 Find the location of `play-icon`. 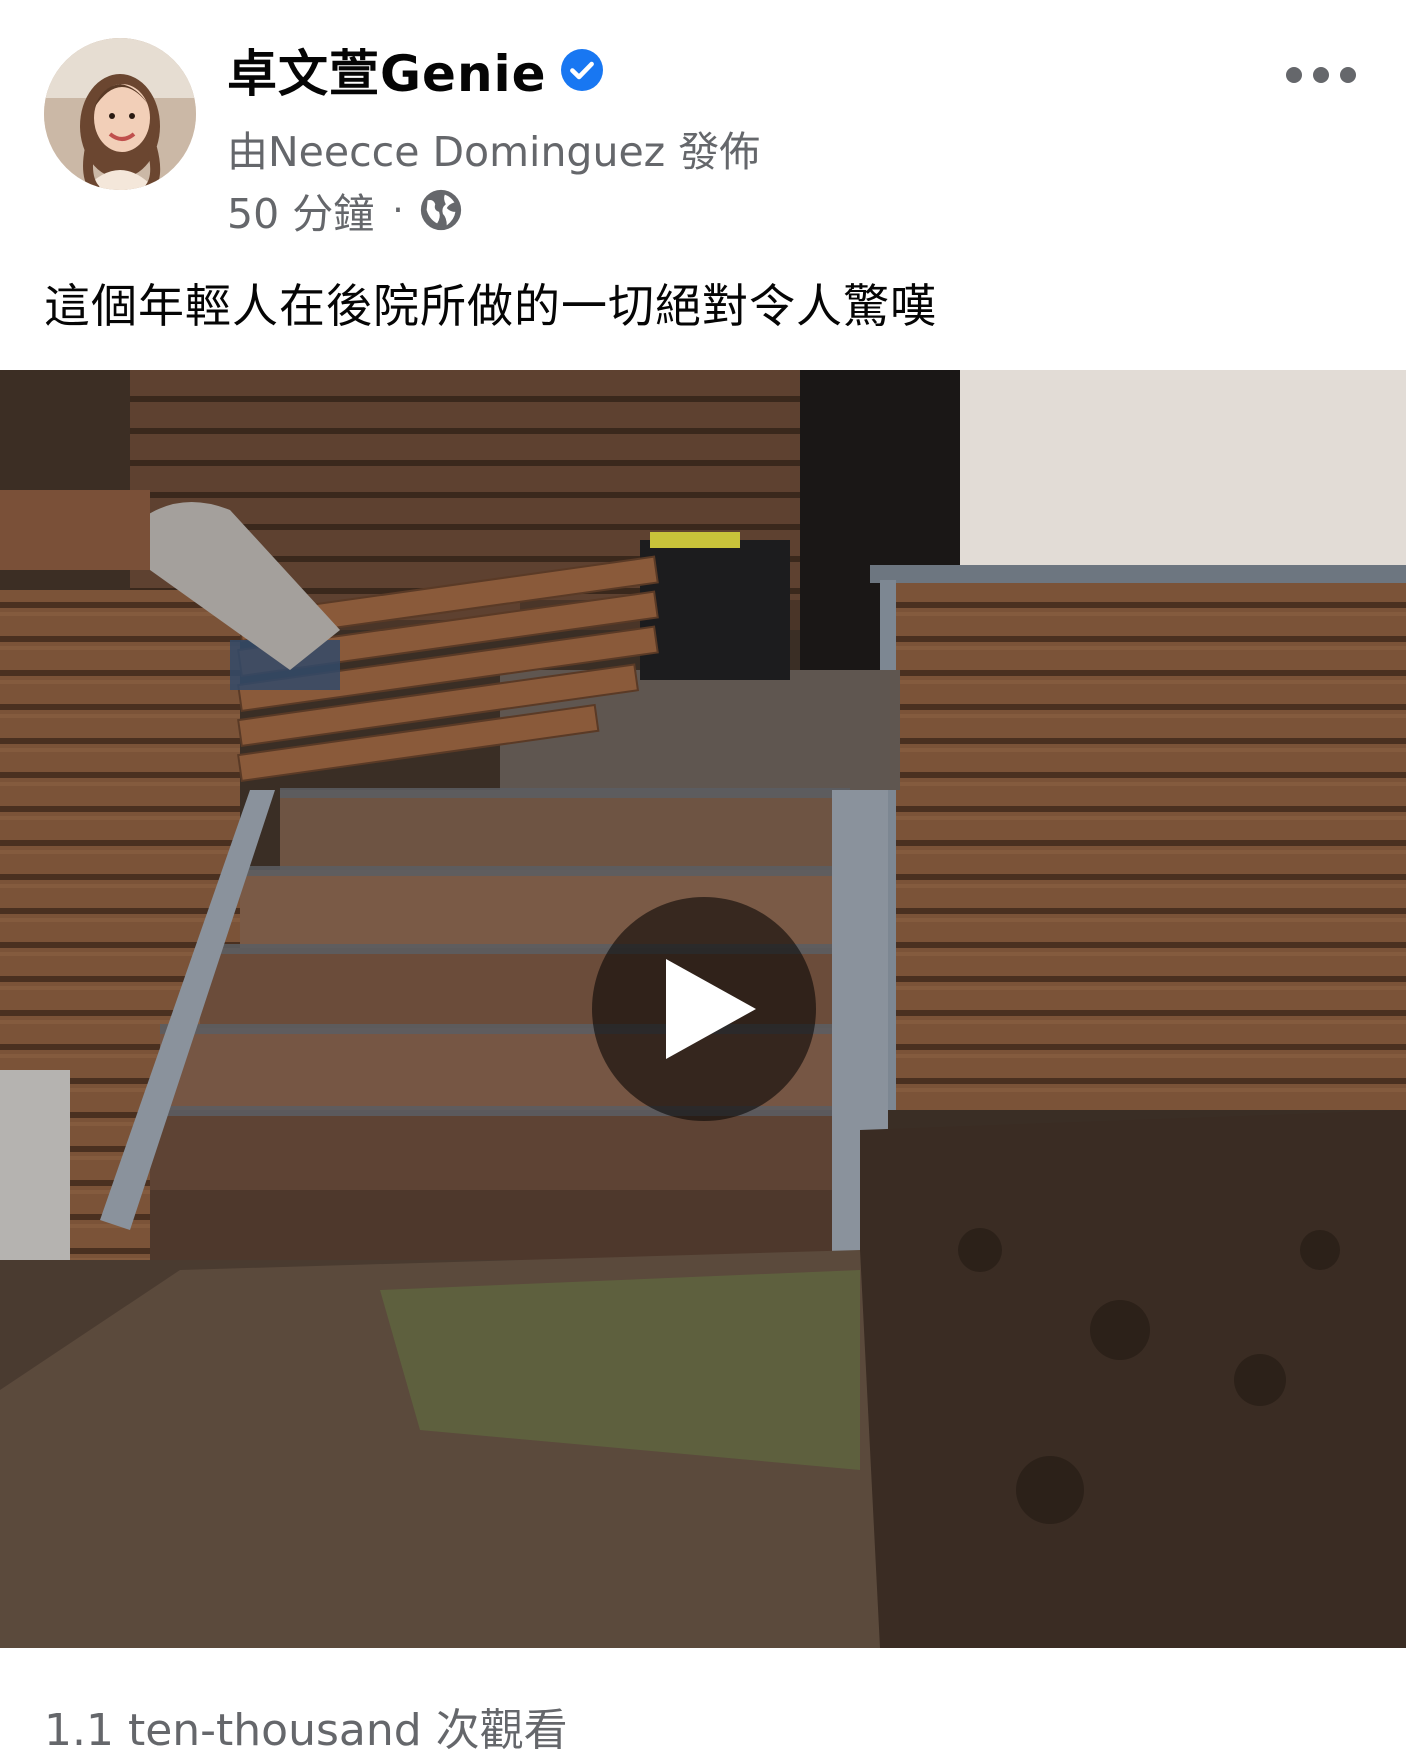

play-icon is located at coordinates (711, 1009).